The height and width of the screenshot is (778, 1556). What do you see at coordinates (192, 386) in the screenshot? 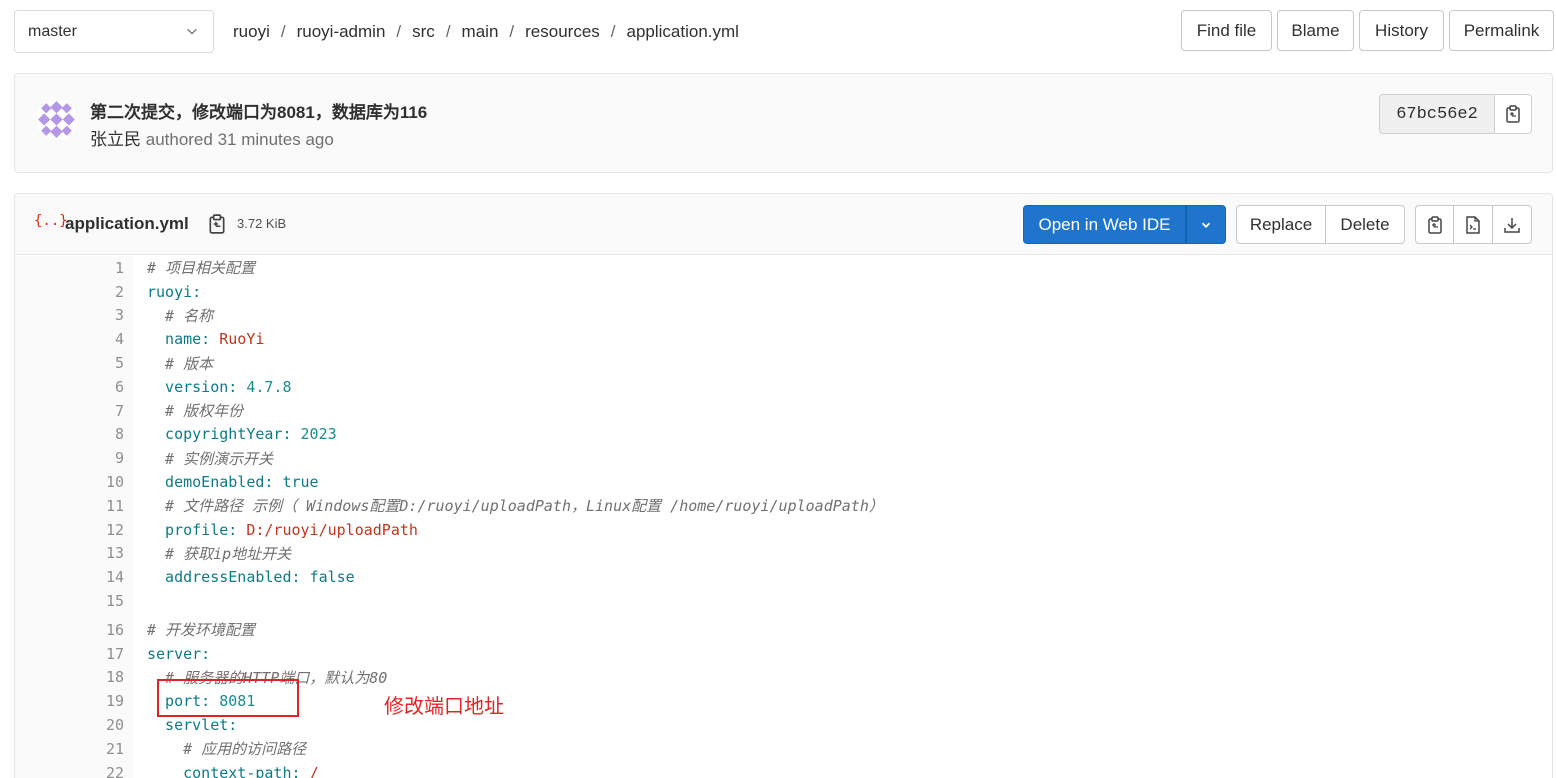
I see `yaml-key: version:` at bounding box center [192, 386].